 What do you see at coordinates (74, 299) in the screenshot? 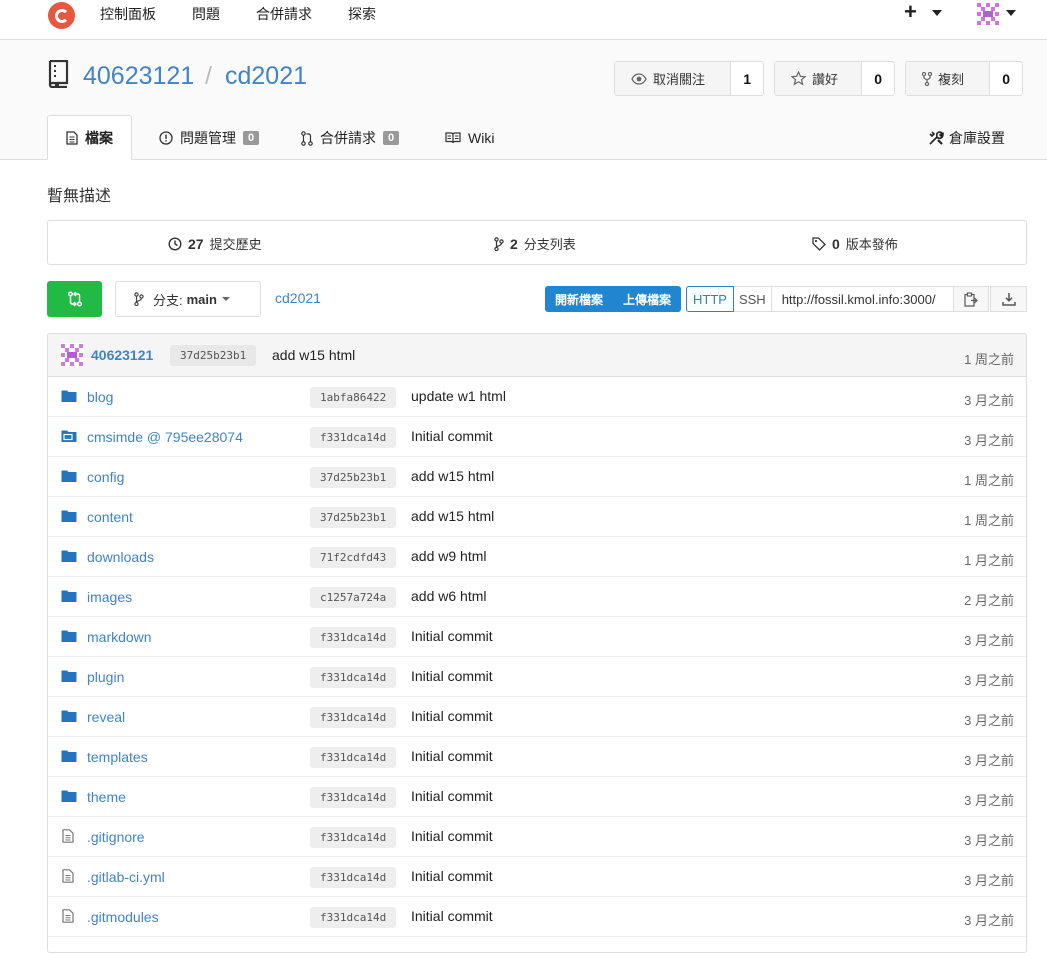
I see `compare-button` at bounding box center [74, 299].